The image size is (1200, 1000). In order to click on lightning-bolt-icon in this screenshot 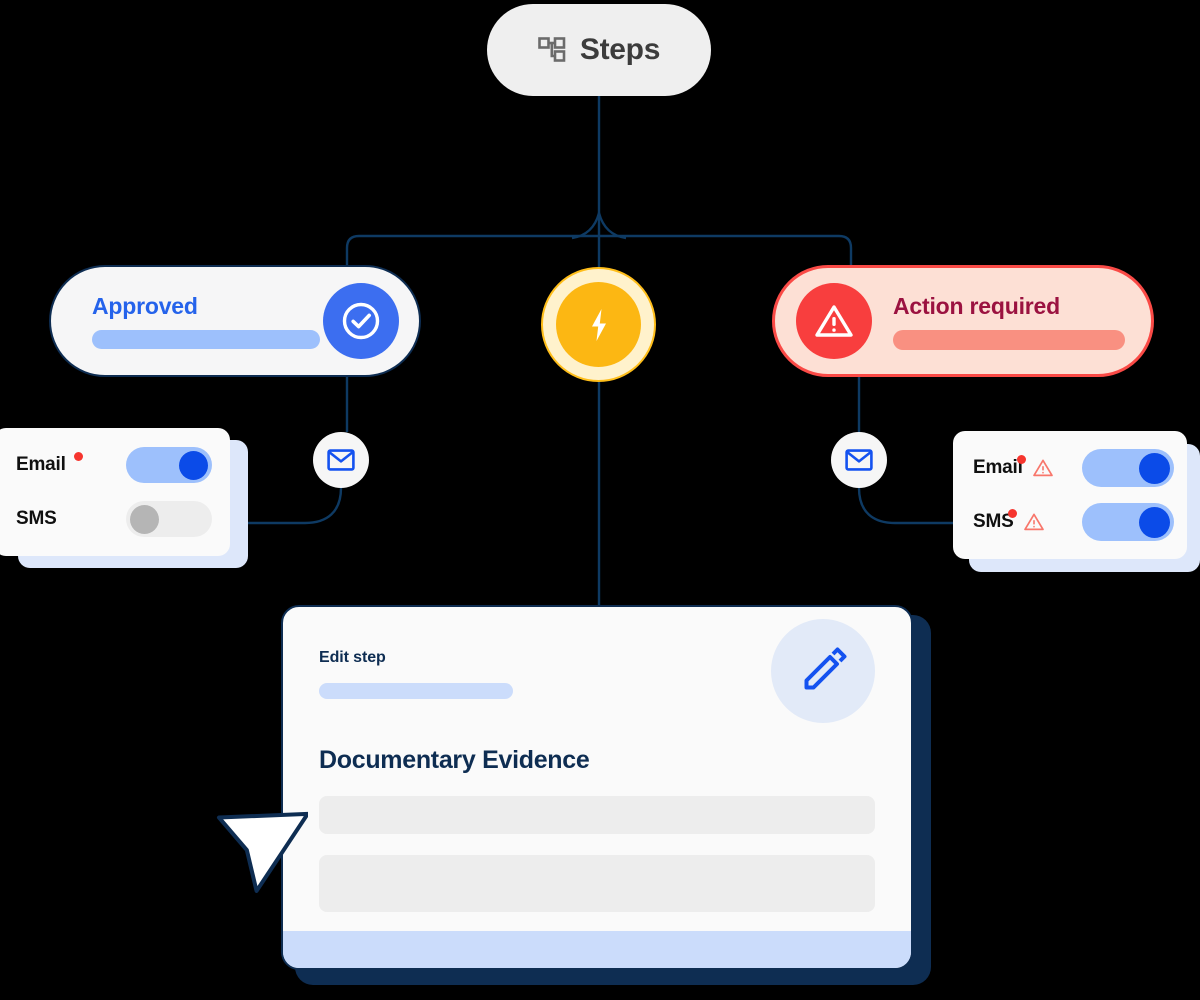, I will do `click(598, 324)`.